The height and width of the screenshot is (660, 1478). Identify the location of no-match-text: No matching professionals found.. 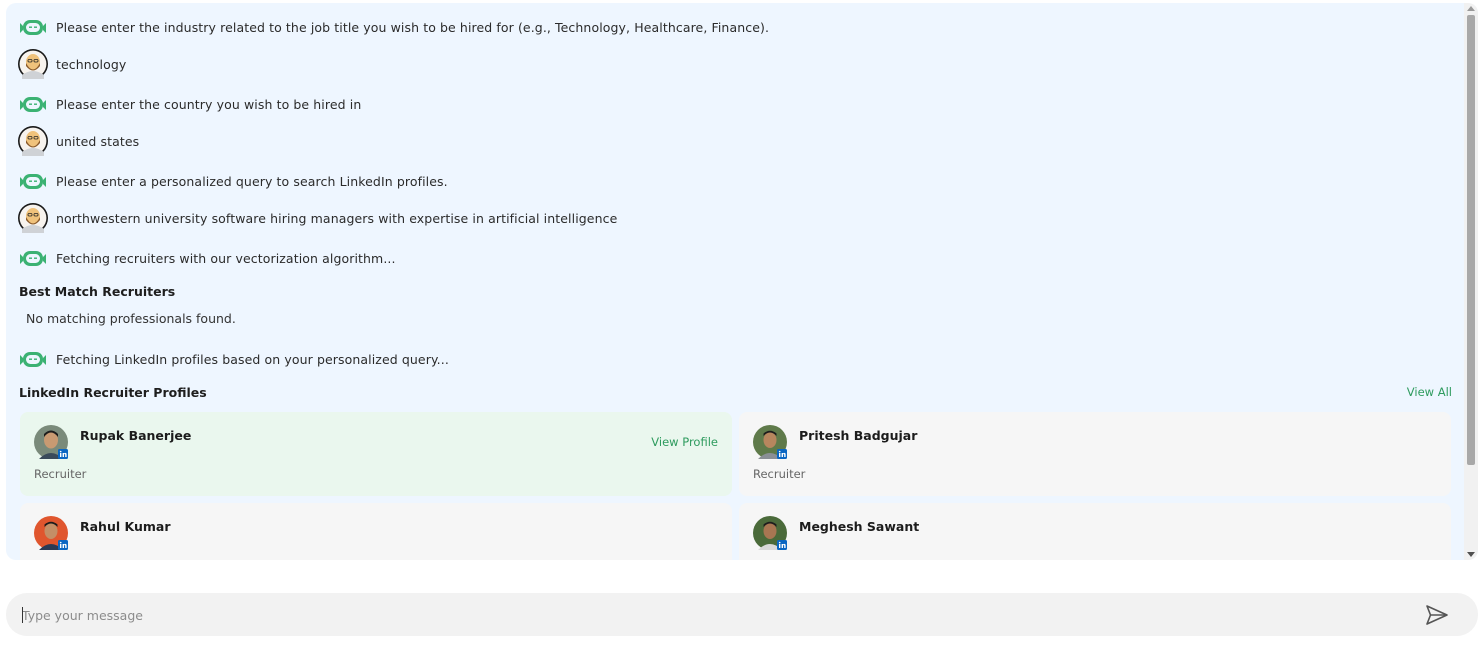
(131, 318).